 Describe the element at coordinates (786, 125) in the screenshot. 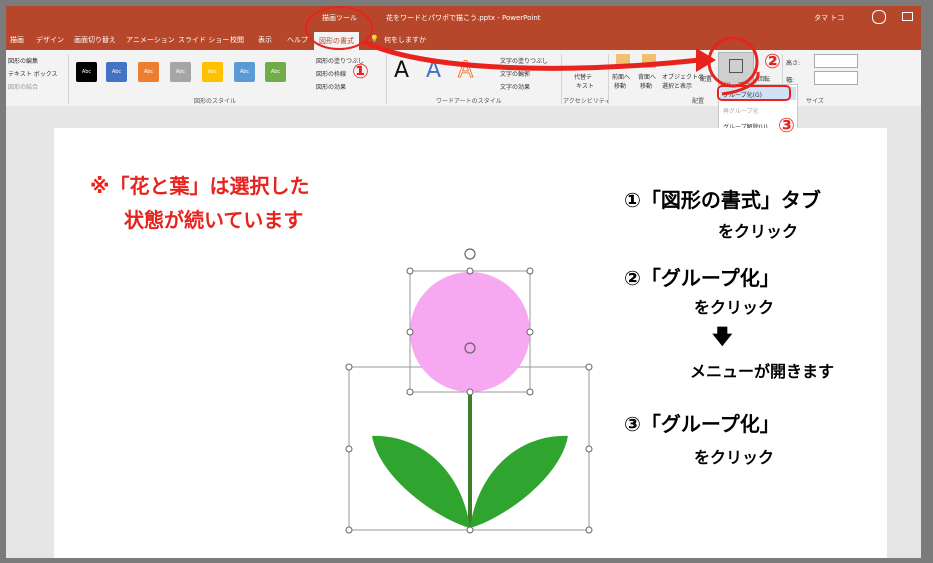

I see `callout-number-3: ③` at that location.